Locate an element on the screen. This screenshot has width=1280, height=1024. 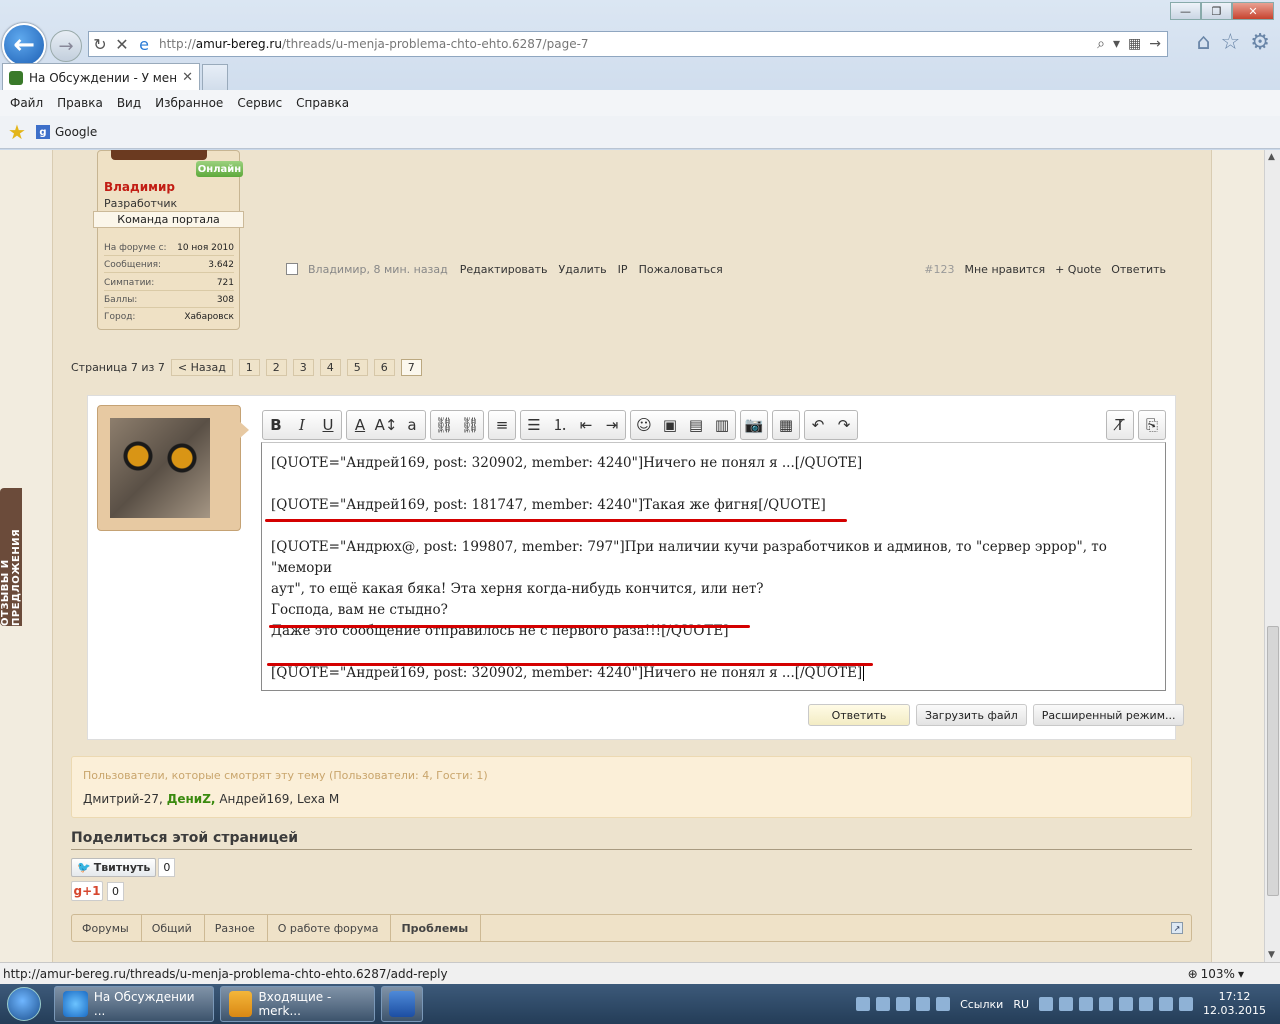
underline-button: U is located at coordinates (328, 425).